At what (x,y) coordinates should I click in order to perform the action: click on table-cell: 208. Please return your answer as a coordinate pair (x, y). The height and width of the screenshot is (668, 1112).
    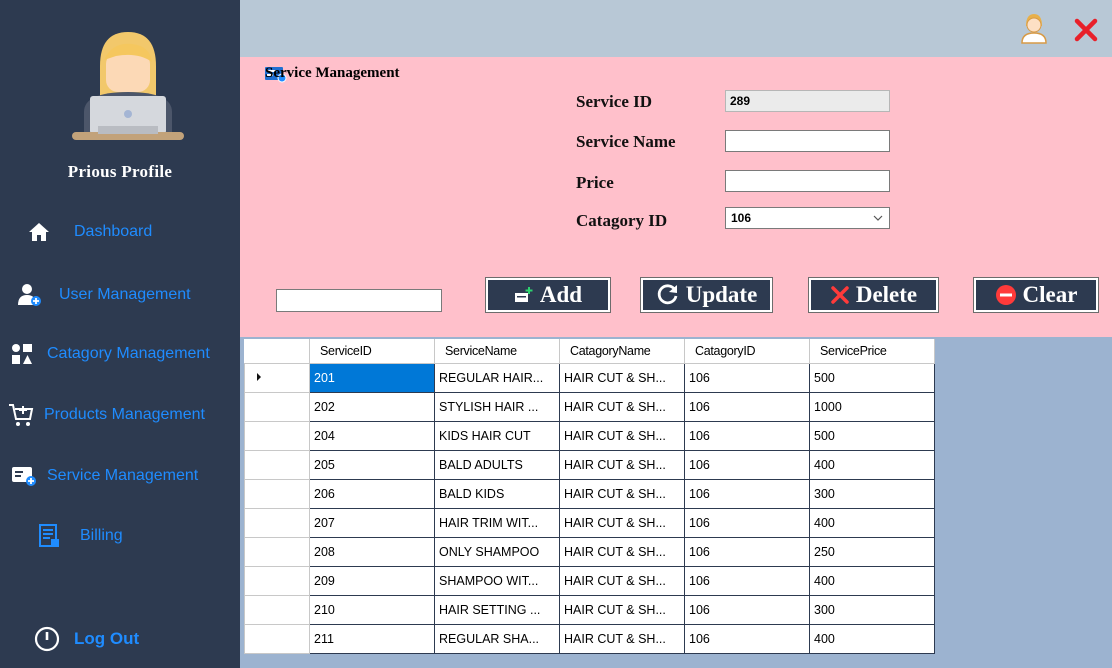
    Looking at the image, I should click on (372, 552).